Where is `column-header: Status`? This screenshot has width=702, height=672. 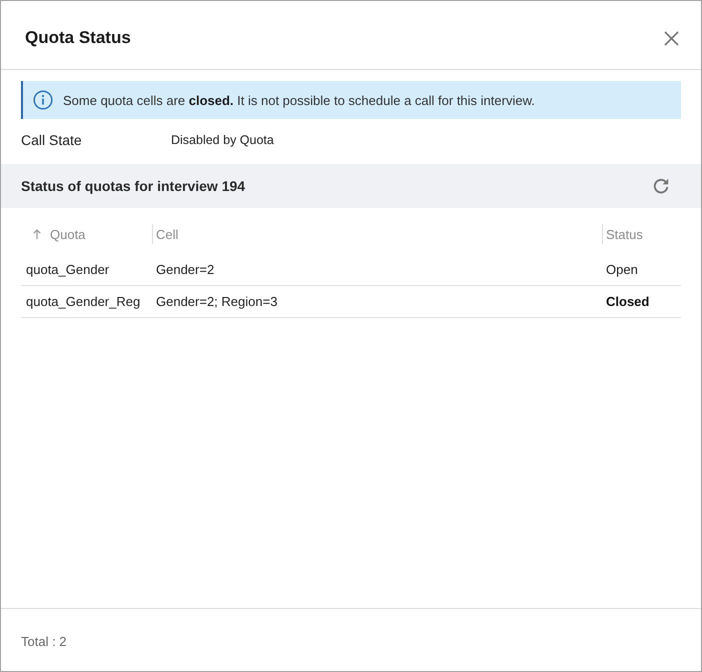 column-header: Status is located at coordinates (641, 234).